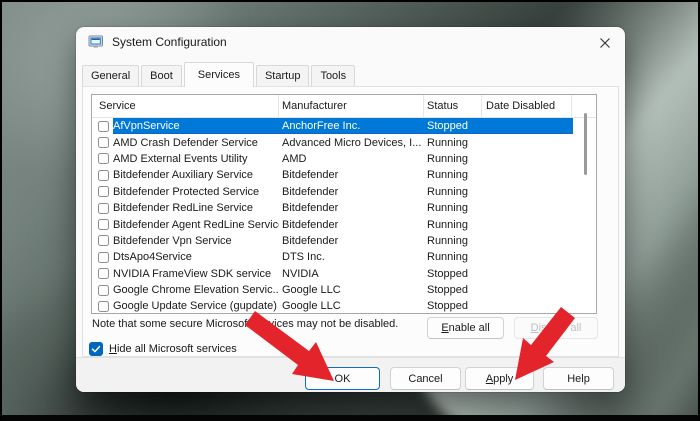 The height and width of the screenshot is (421, 700). Describe the element at coordinates (282, 75) in the screenshot. I see `tab-startup: Startup` at that location.